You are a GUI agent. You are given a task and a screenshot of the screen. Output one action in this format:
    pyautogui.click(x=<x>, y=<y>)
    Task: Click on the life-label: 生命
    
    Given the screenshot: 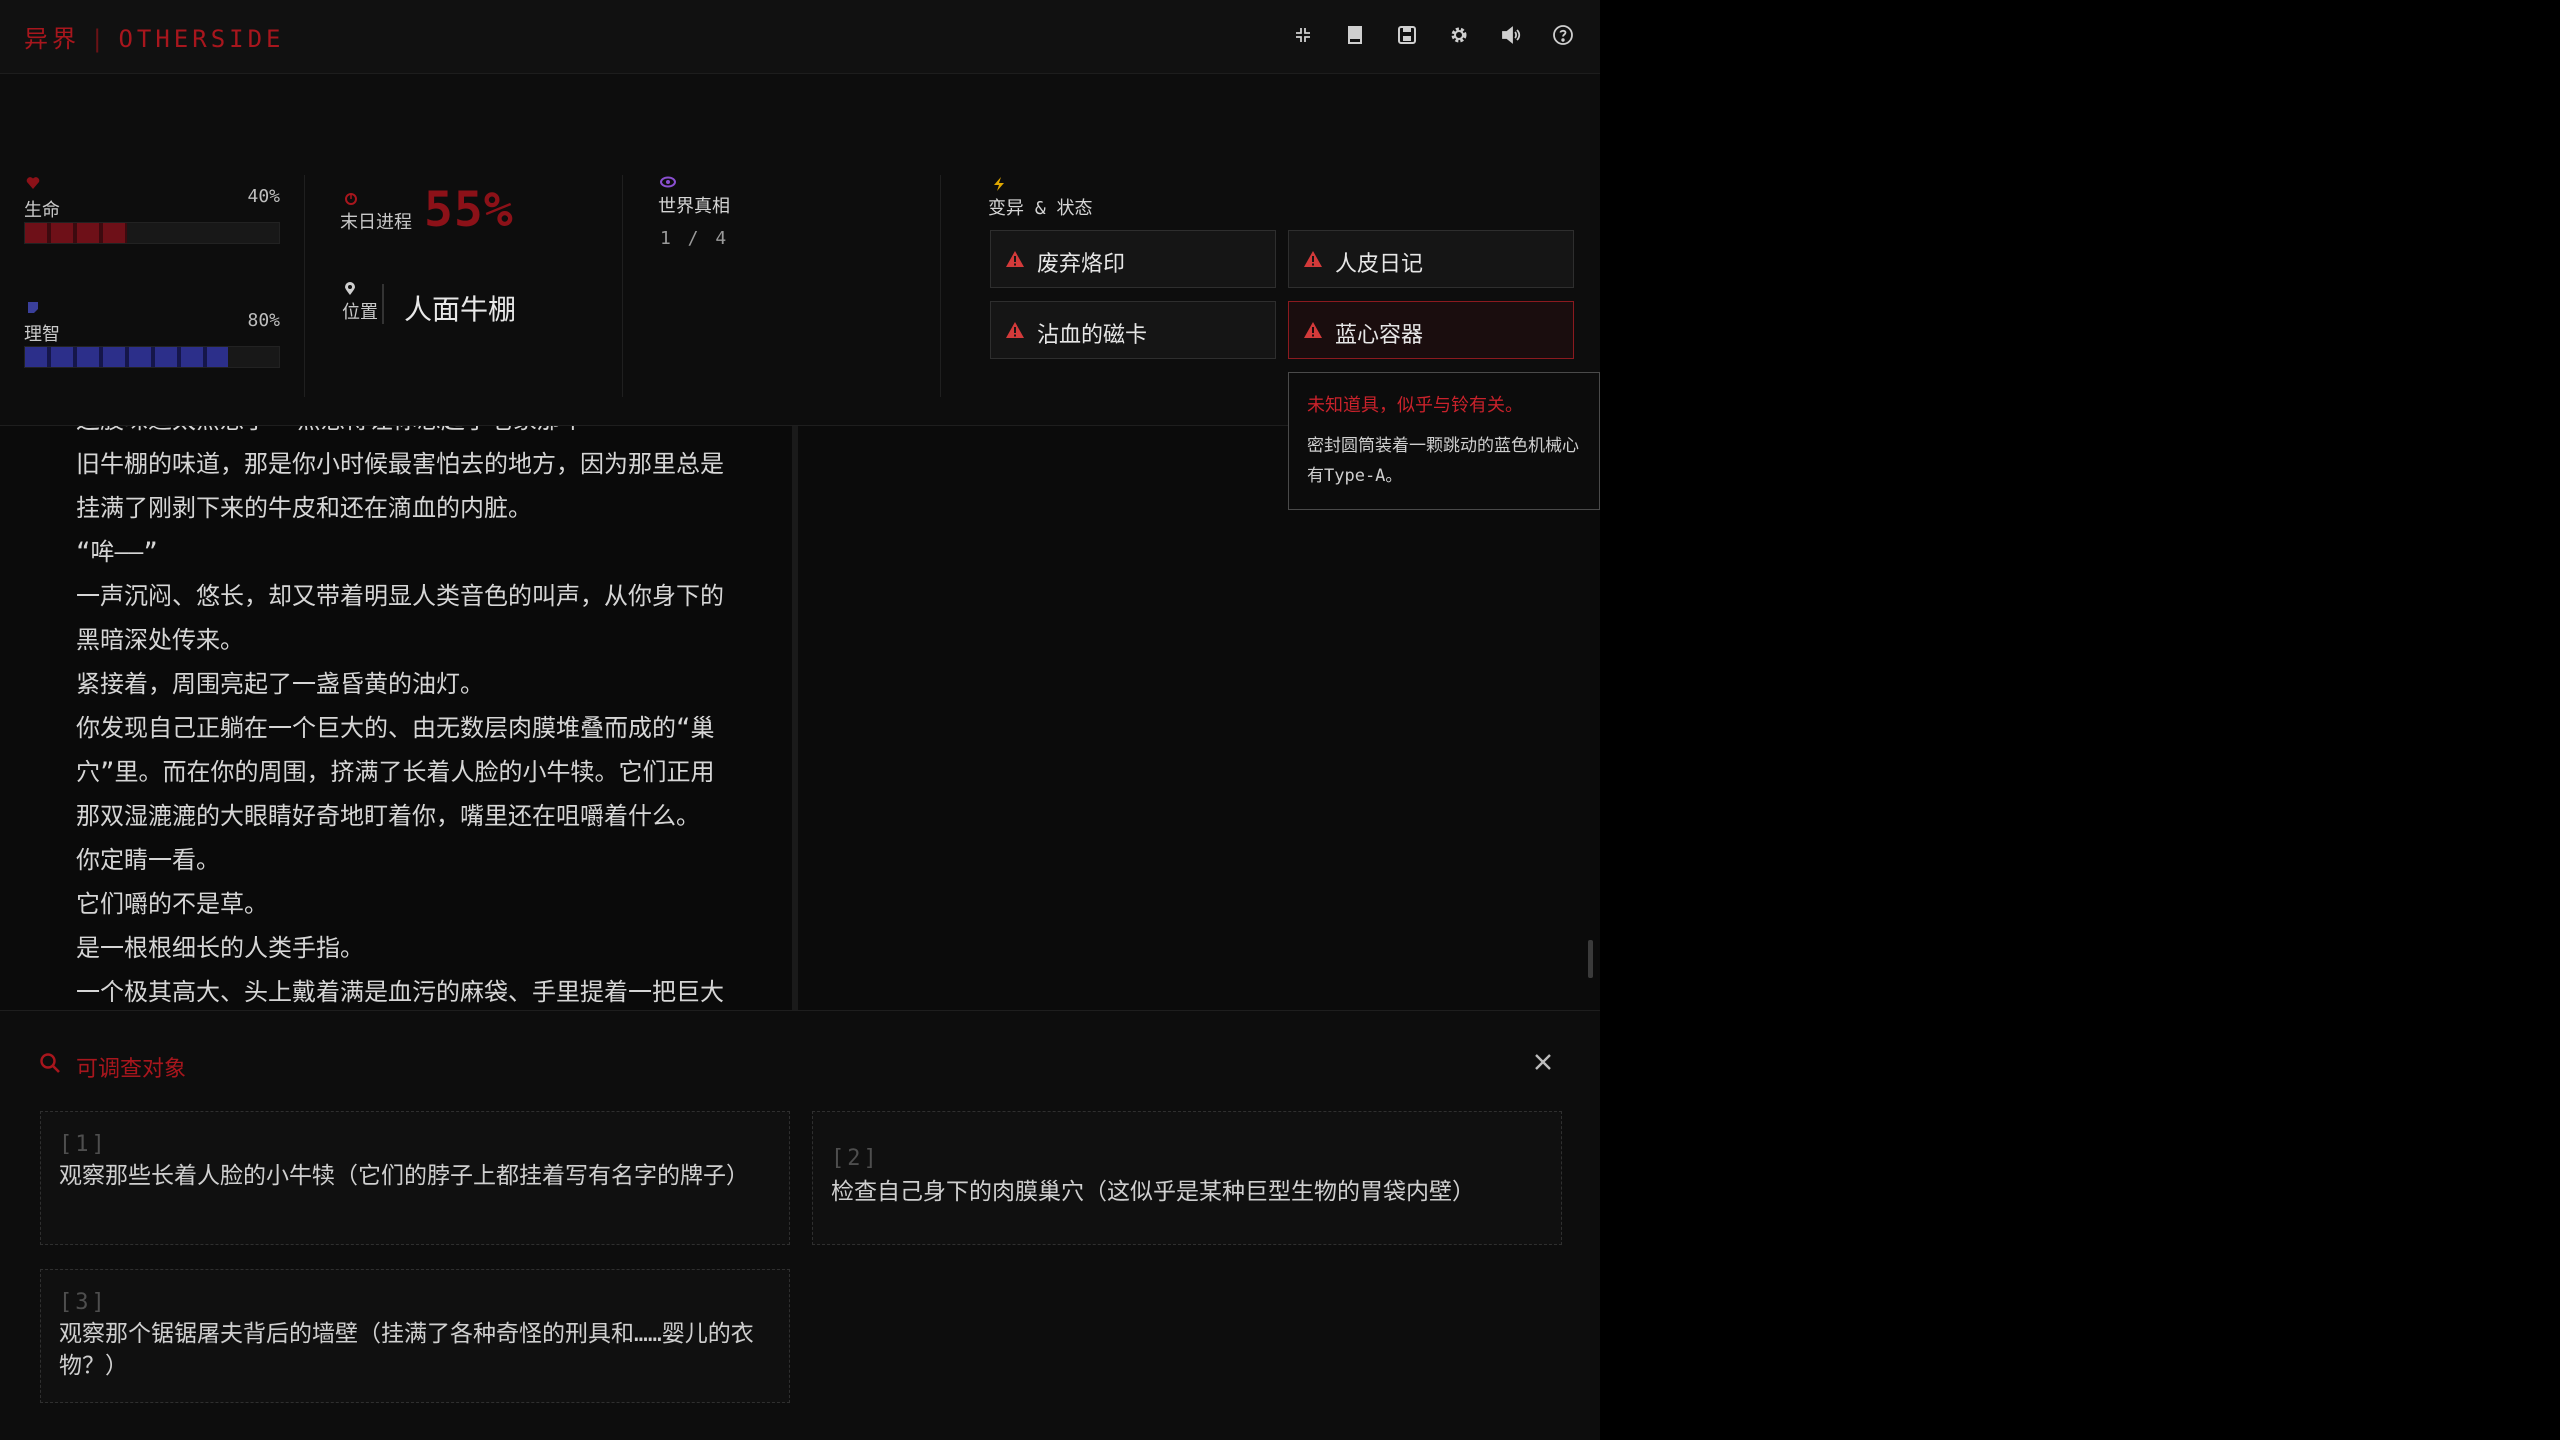 What is the action you would take?
    pyautogui.click(x=42, y=210)
    